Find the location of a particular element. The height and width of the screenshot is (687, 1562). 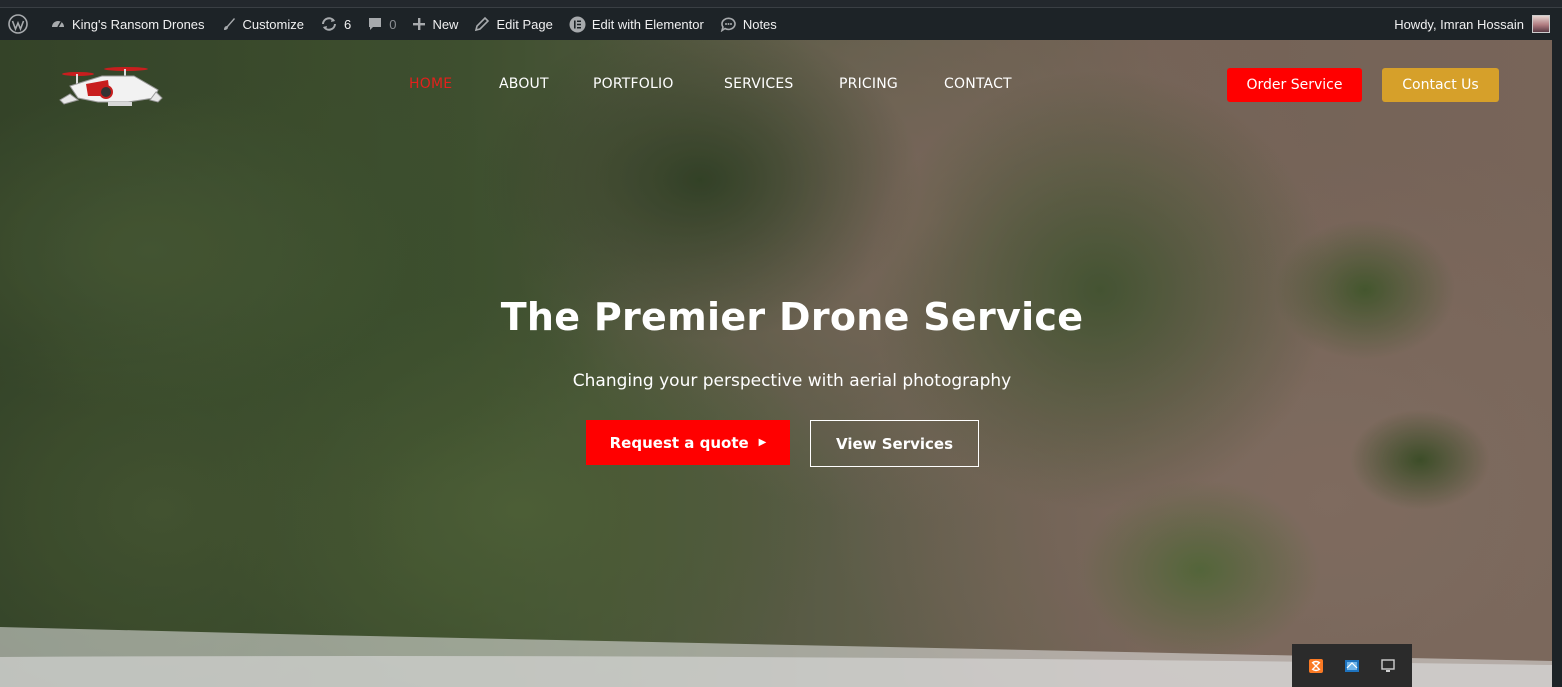

customize-link: Customize is located at coordinates (262, 24).